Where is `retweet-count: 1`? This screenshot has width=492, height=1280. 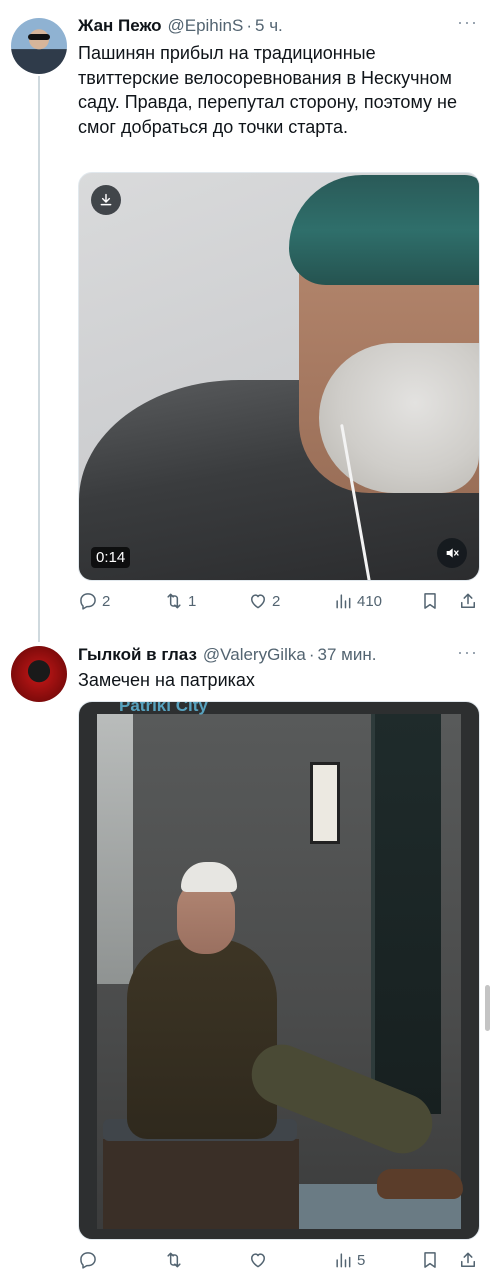 retweet-count: 1 is located at coordinates (192, 601).